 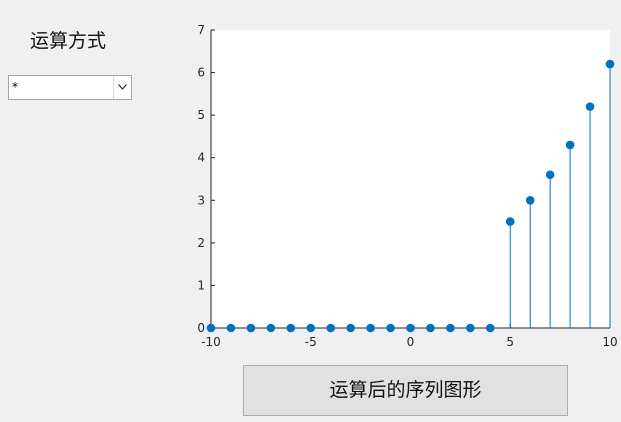 What do you see at coordinates (68, 41) in the screenshot?
I see `operation-label: 运算方式` at bounding box center [68, 41].